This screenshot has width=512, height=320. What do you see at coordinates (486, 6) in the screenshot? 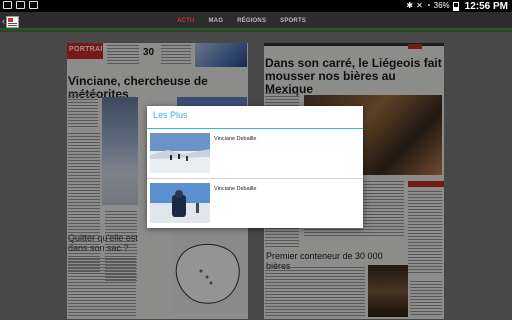
I see `clock: 12:56 PM` at bounding box center [486, 6].